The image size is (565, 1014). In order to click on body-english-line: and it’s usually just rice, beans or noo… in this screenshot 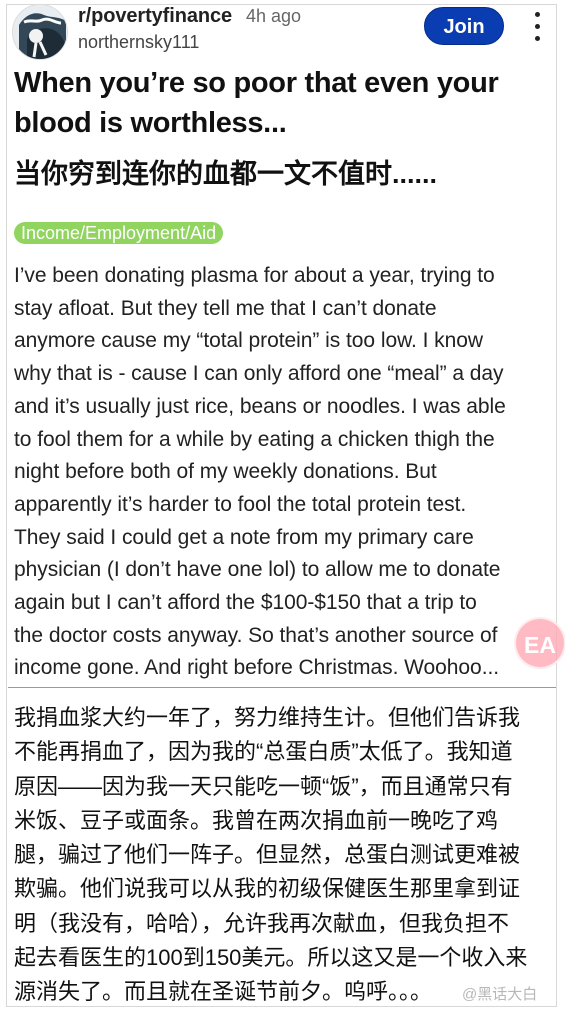, I will do `click(260, 406)`.